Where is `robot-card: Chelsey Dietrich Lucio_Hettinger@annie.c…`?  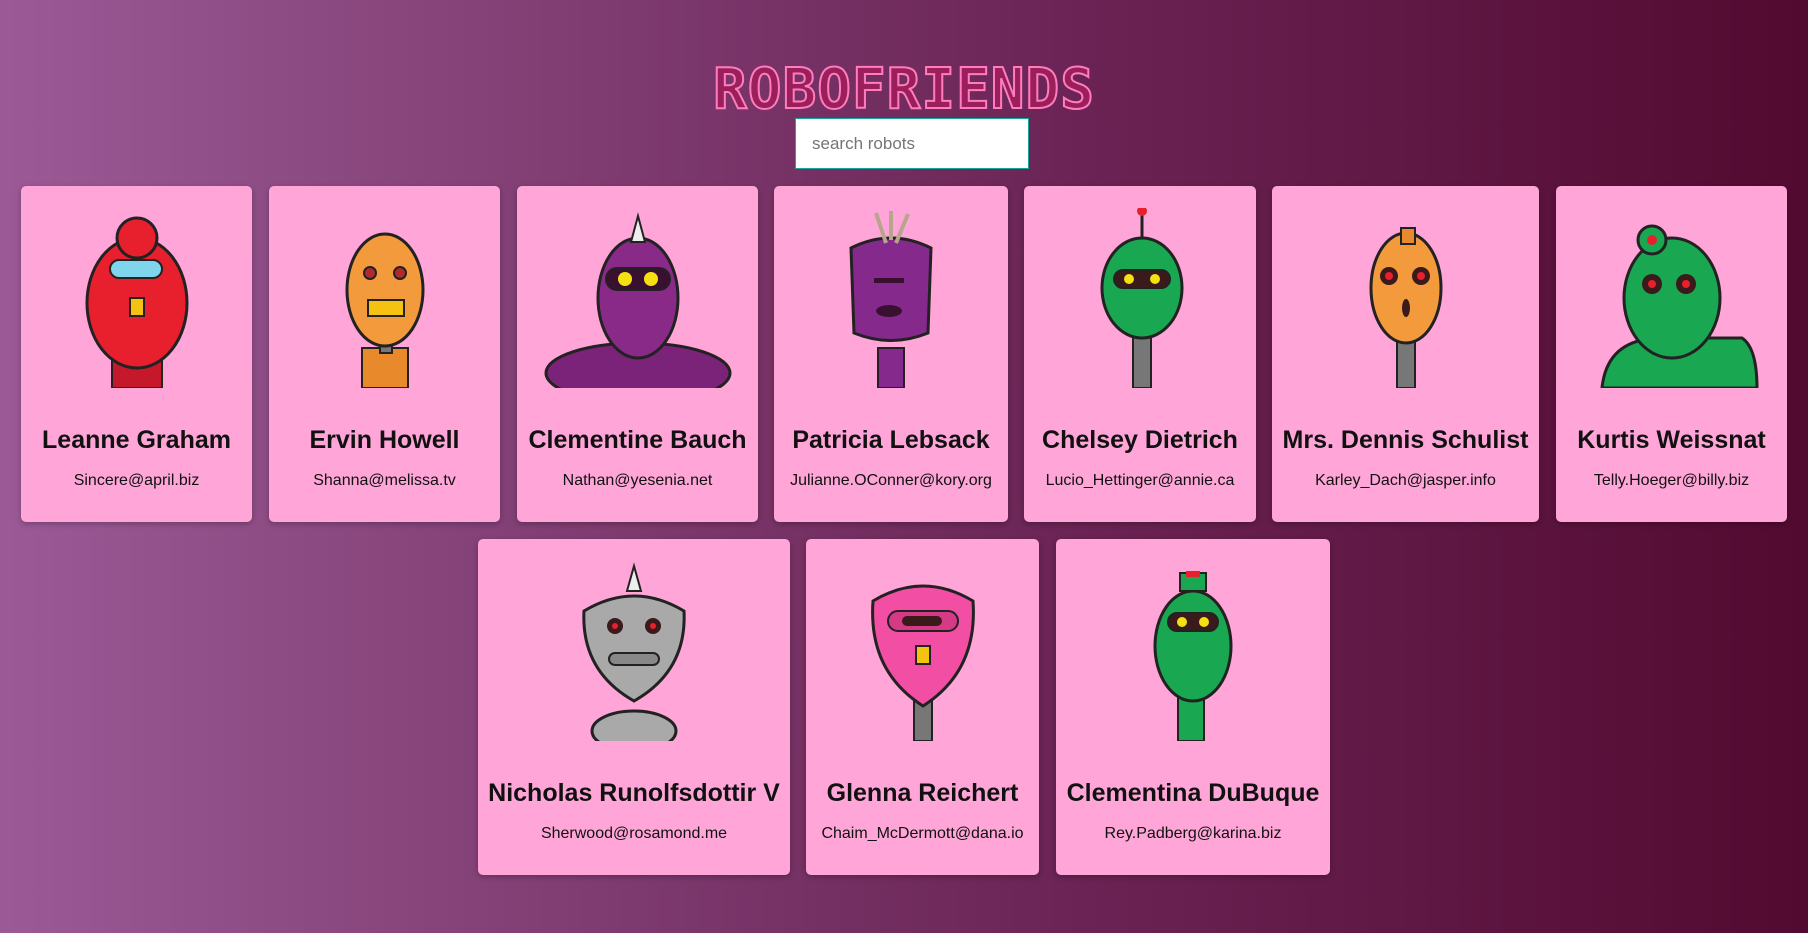
robot-card: Chelsey Dietrich Lucio_Hettinger@annie.c… is located at coordinates (1140, 354).